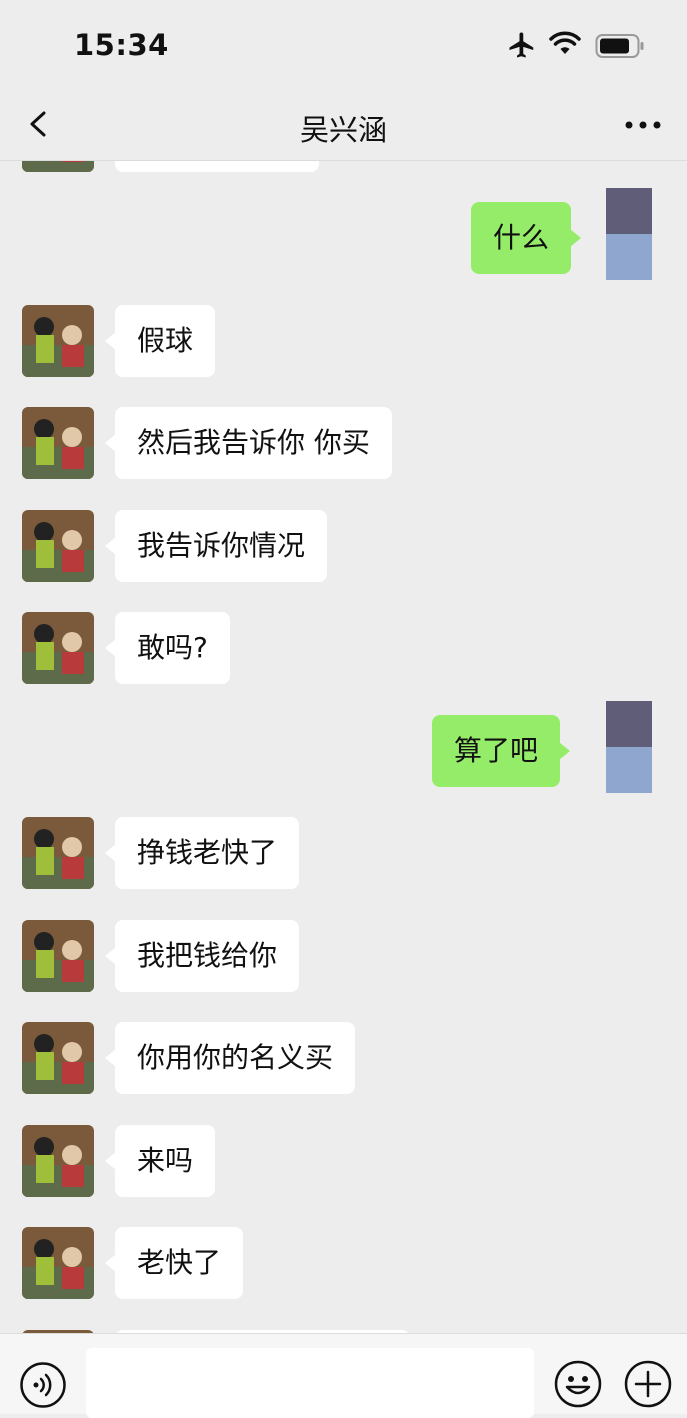 The width and height of the screenshot is (687, 1418). I want to click on emoji-icon, so click(578, 1384).